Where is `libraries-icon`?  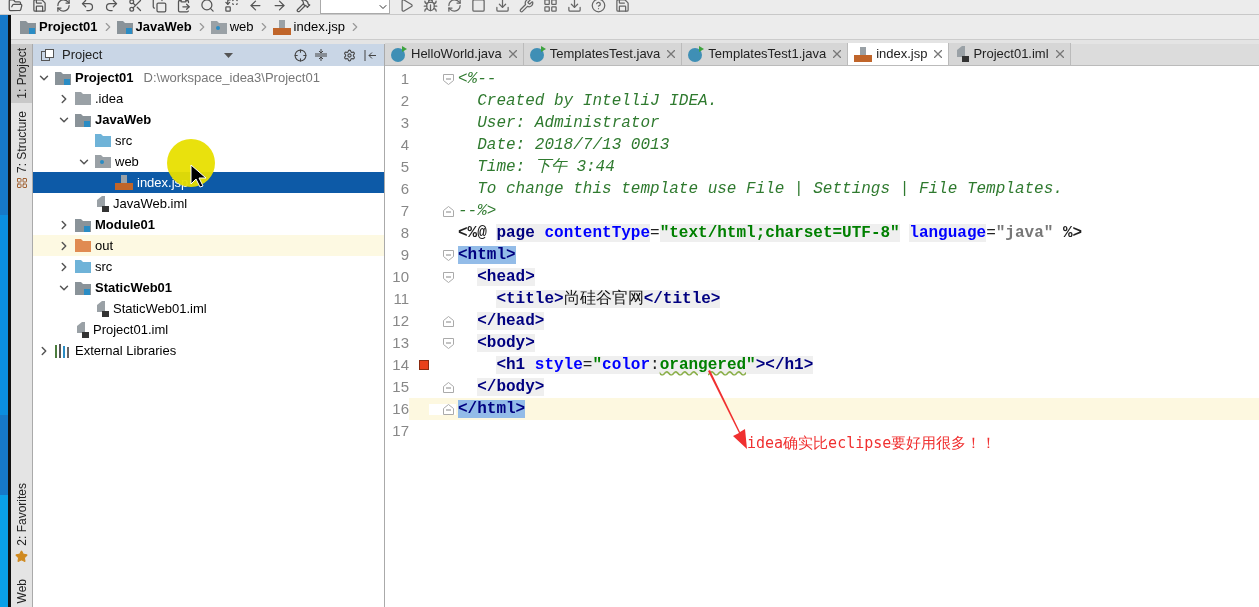
libraries-icon is located at coordinates (63, 350).